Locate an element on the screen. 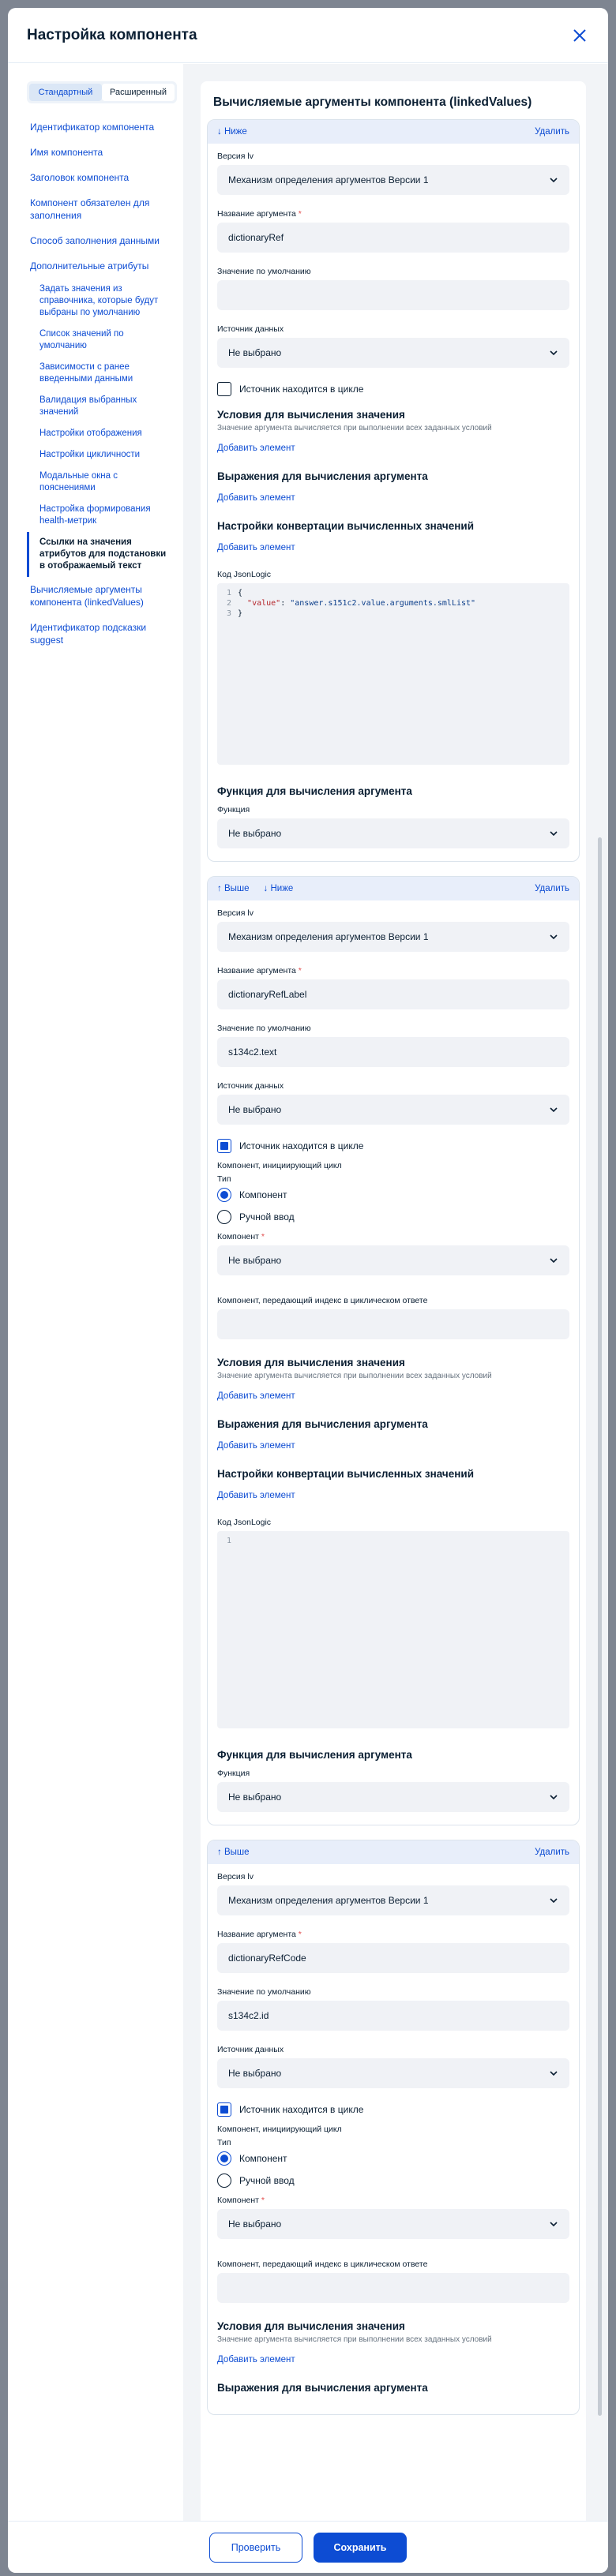 This screenshot has width=616, height=2576. tab-extended: Расширенный is located at coordinates (138, 92).